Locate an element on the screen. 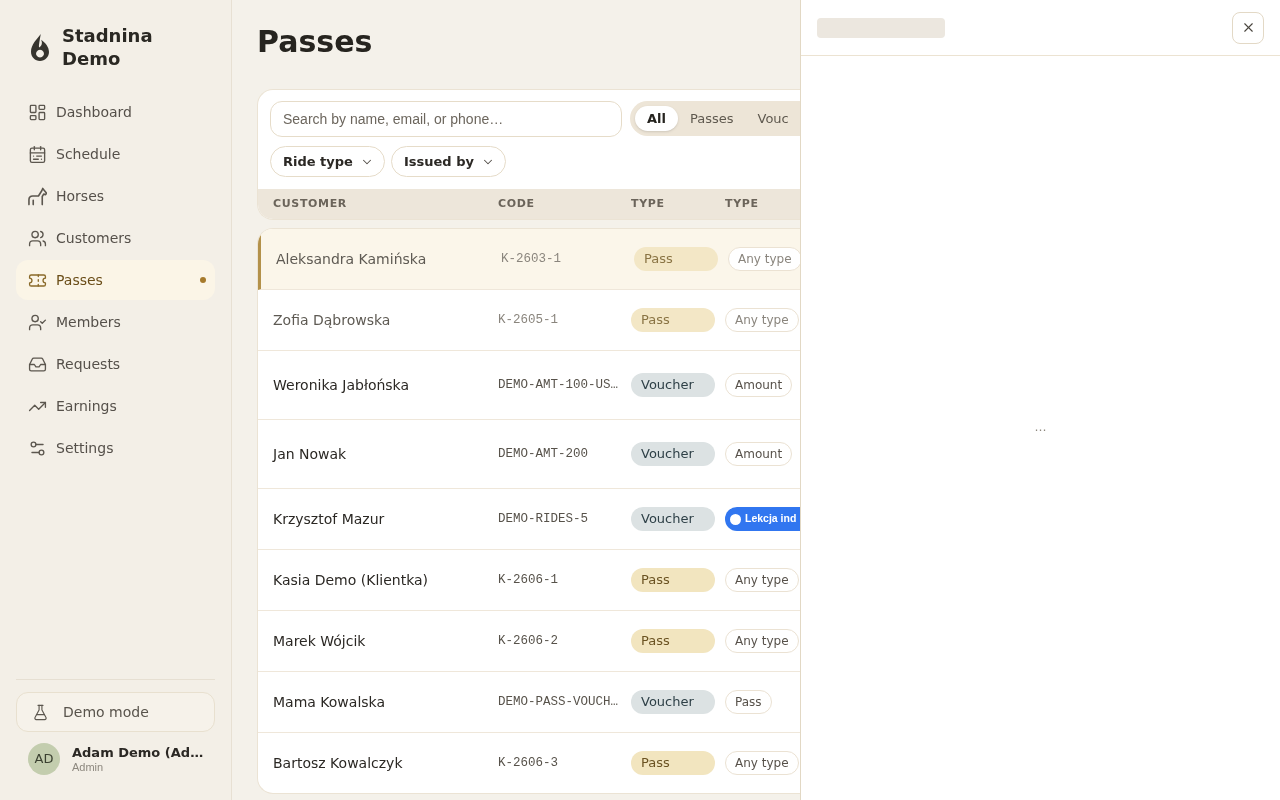  calendar-icon is located at coordinates (37, 154).